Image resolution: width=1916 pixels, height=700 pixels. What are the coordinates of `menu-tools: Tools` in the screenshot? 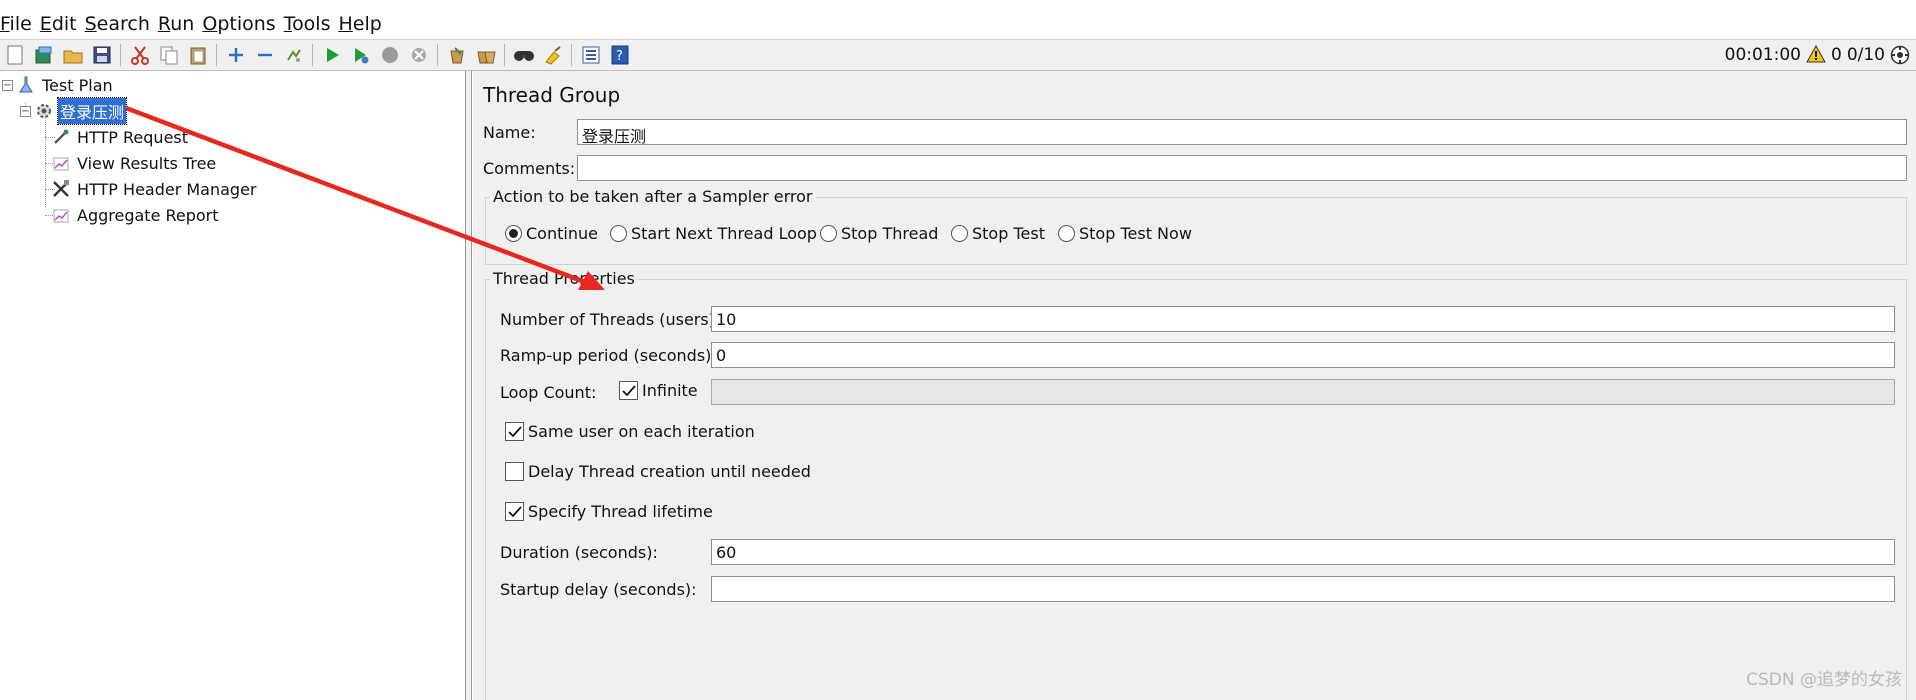 It's located at (310, 24).